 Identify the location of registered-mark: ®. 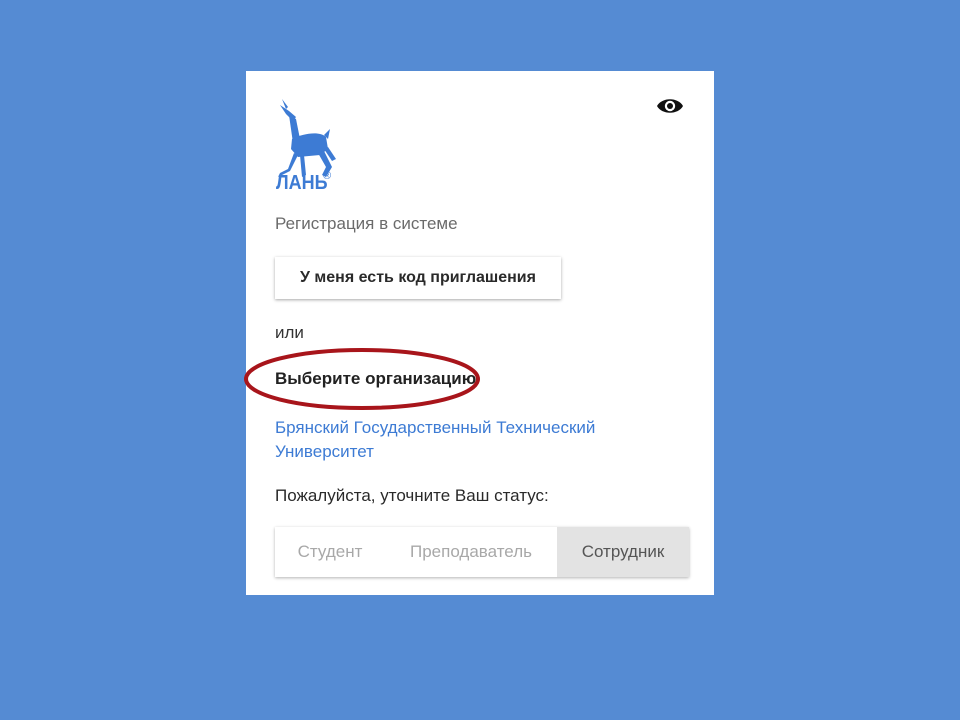
(327, 176).